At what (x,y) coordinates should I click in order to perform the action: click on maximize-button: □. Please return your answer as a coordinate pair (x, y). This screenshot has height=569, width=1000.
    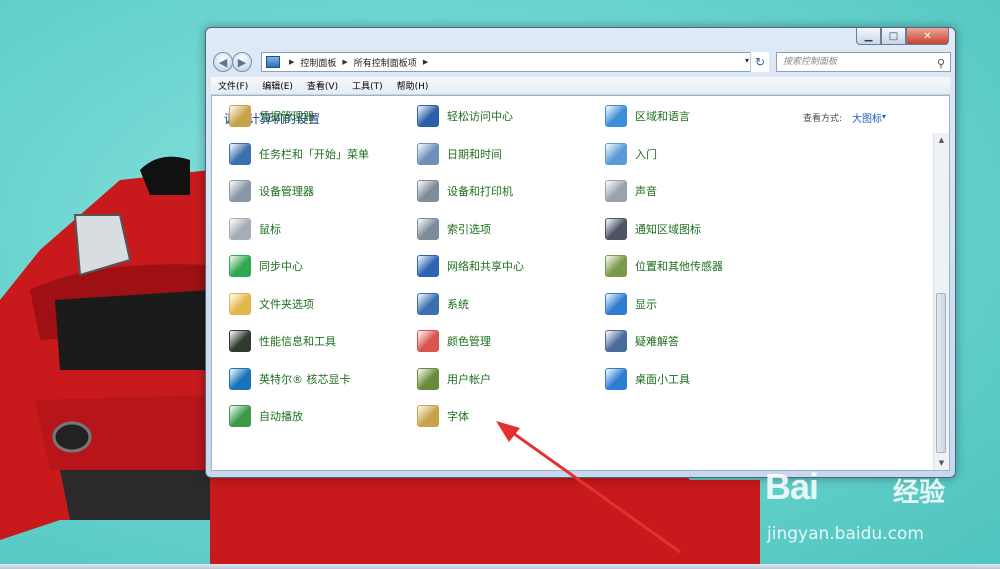
    Looking at the image, I should click on (893, 36).